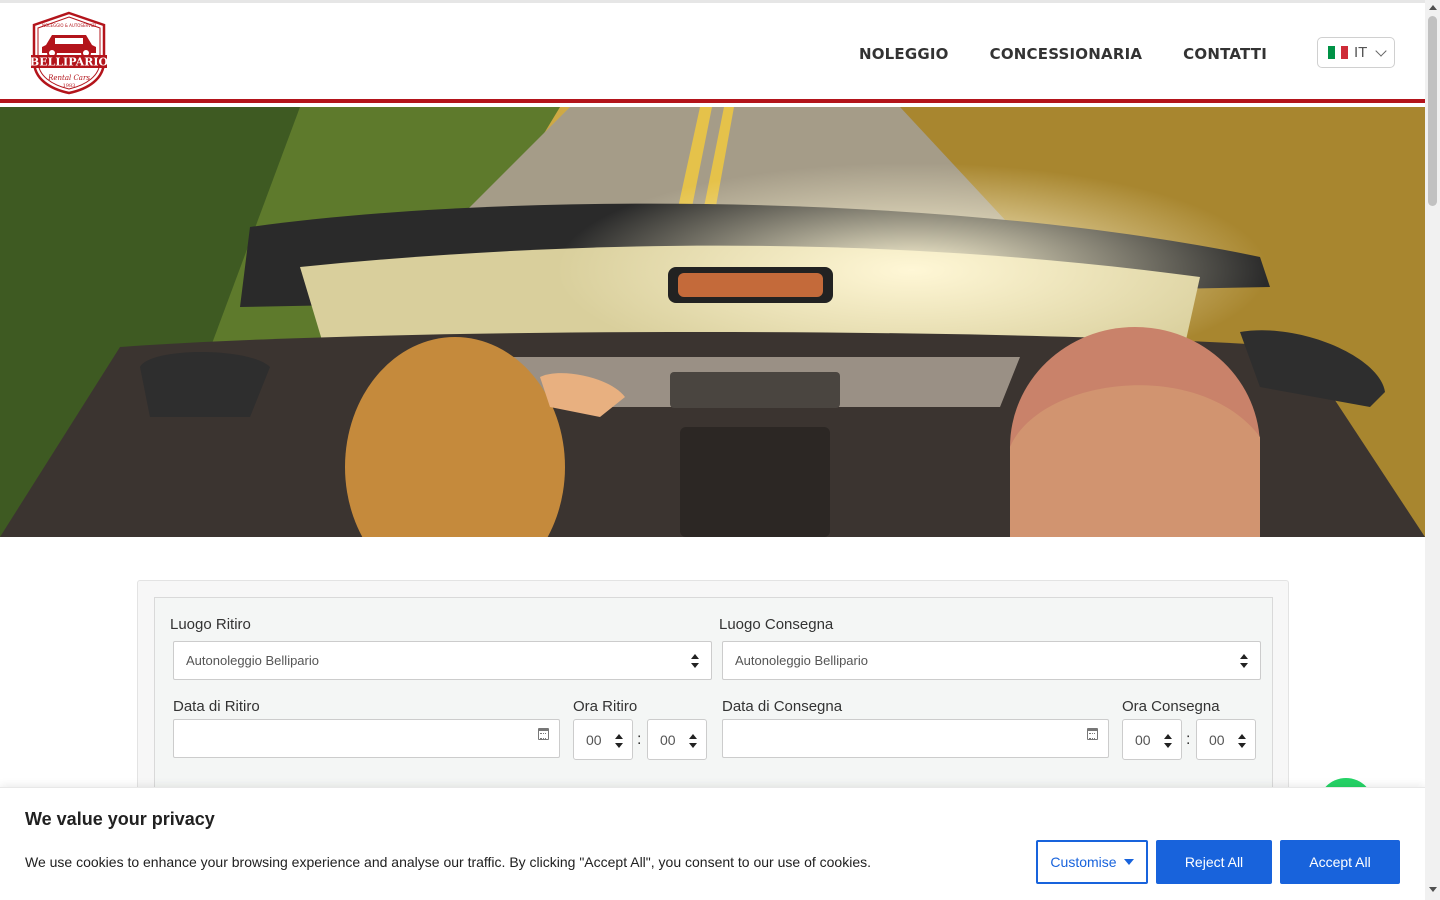 The height and width of the screenshot is (900, 1440). Describe the element at coordinates (1143, 739) in the screenshot. I see `return-hour-value: 00` at that location.